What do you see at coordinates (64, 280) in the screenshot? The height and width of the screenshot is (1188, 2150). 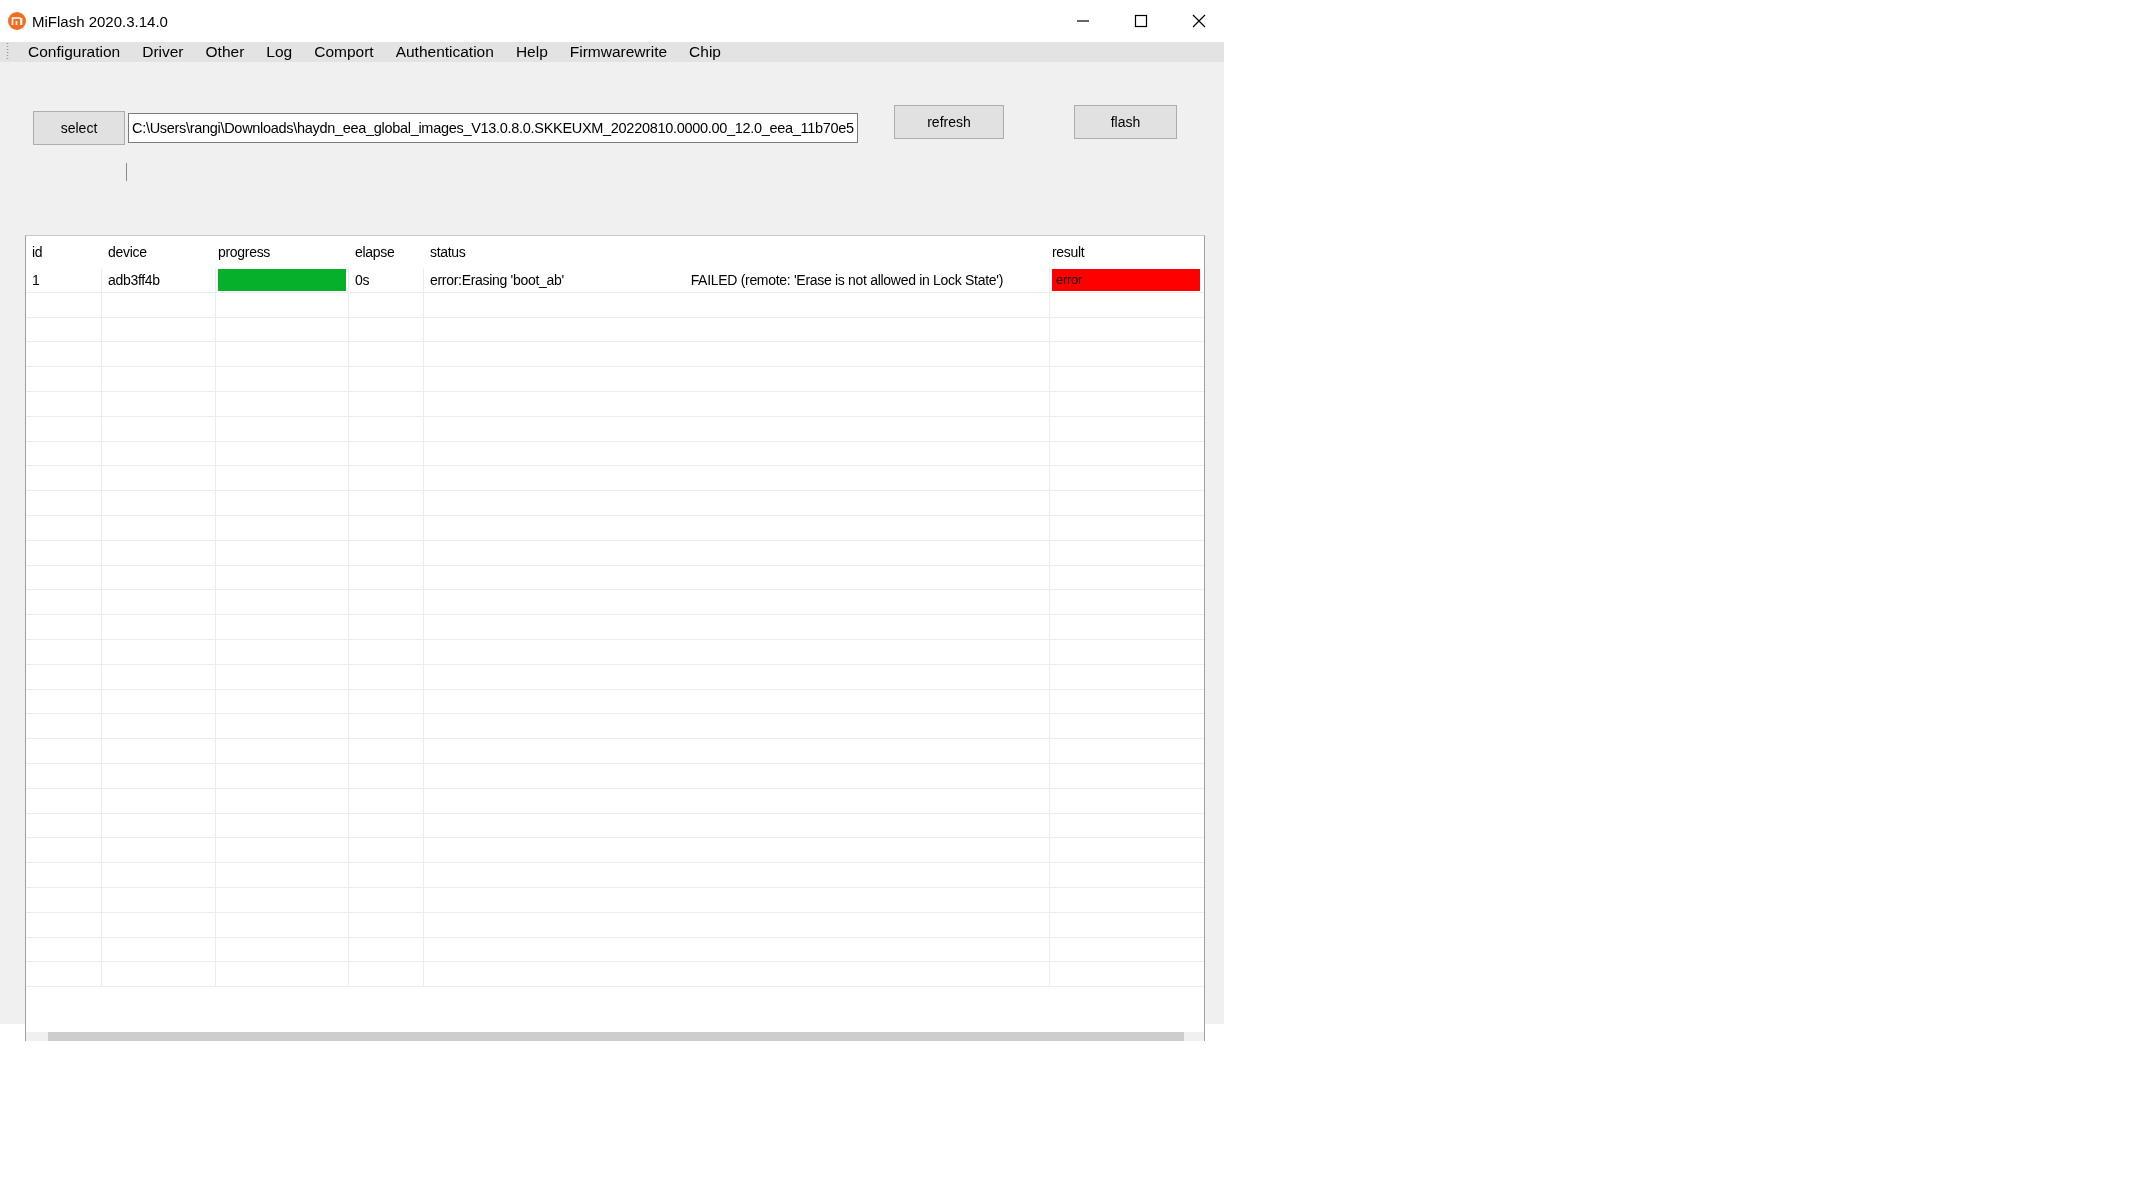 I see `table-cell: 1` at bounding box center [64, 280].